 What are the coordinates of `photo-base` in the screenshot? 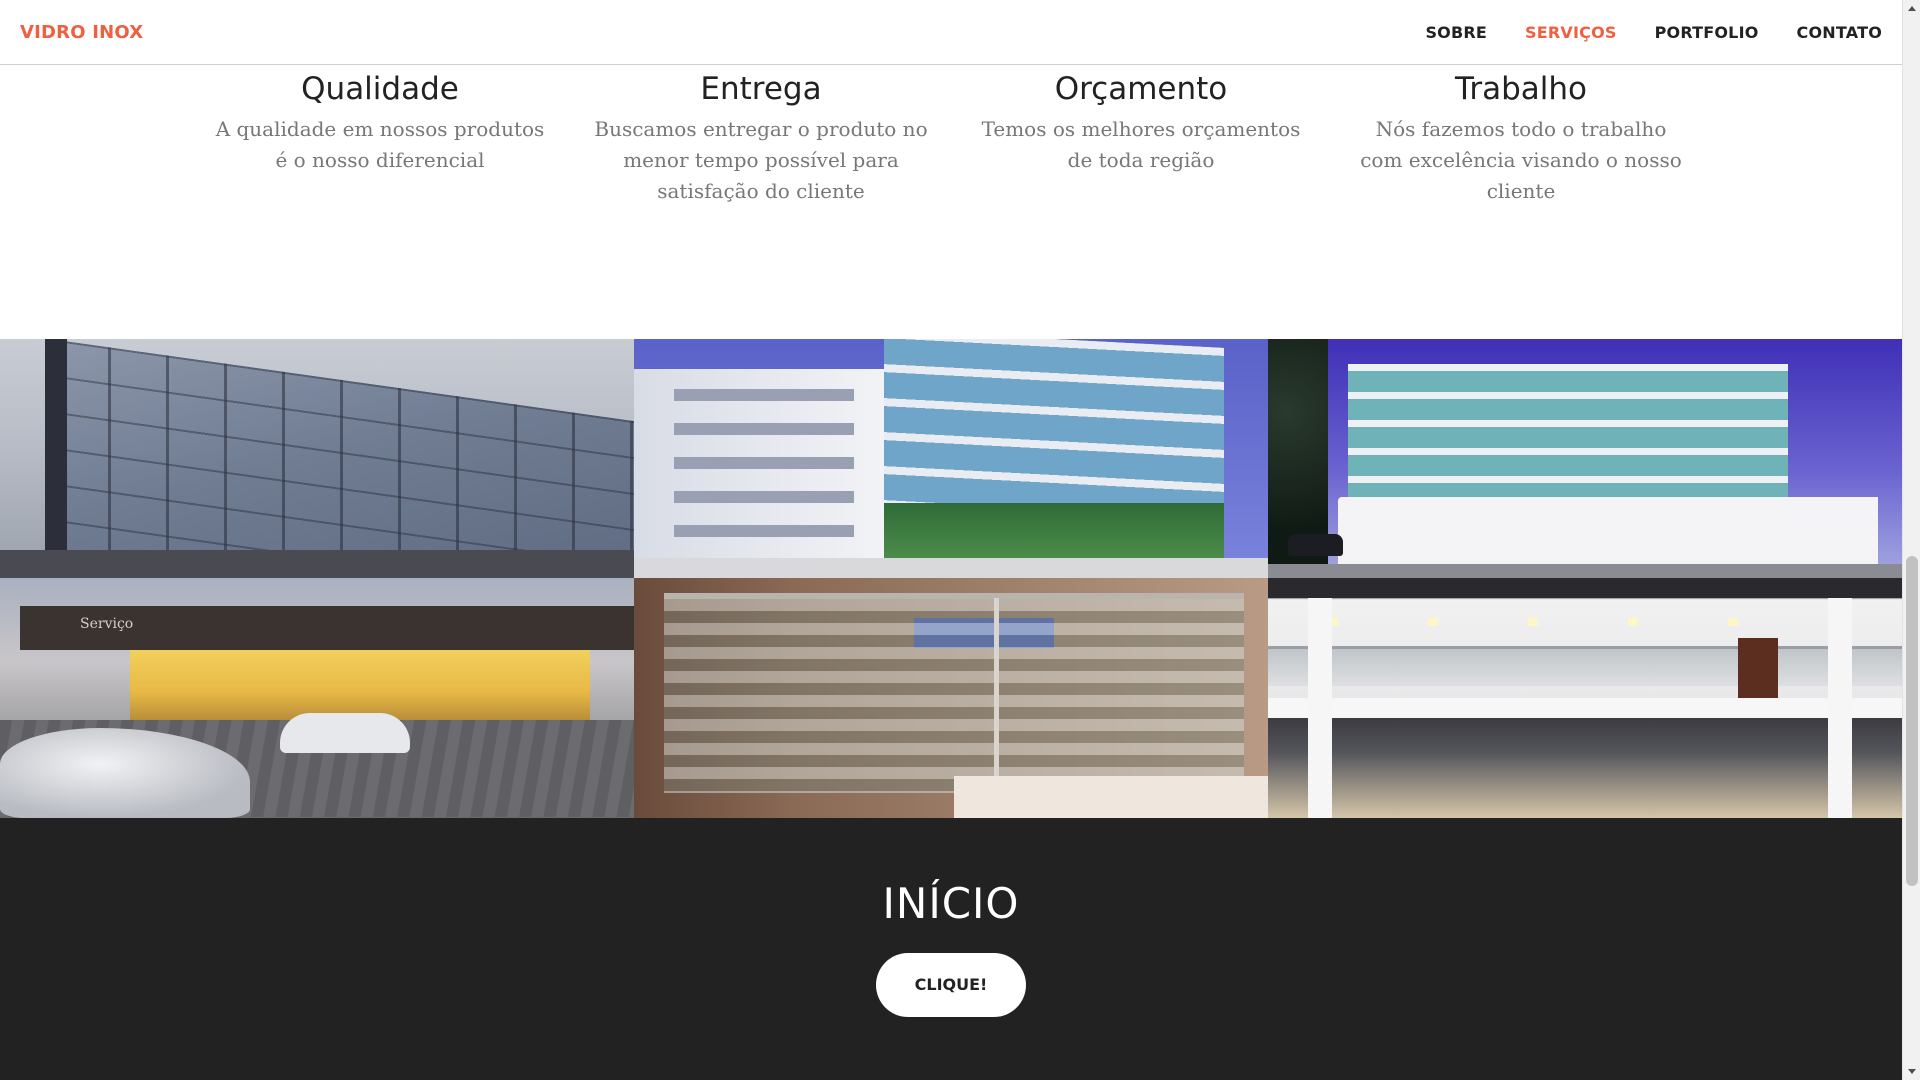 It's located at (951, 568).